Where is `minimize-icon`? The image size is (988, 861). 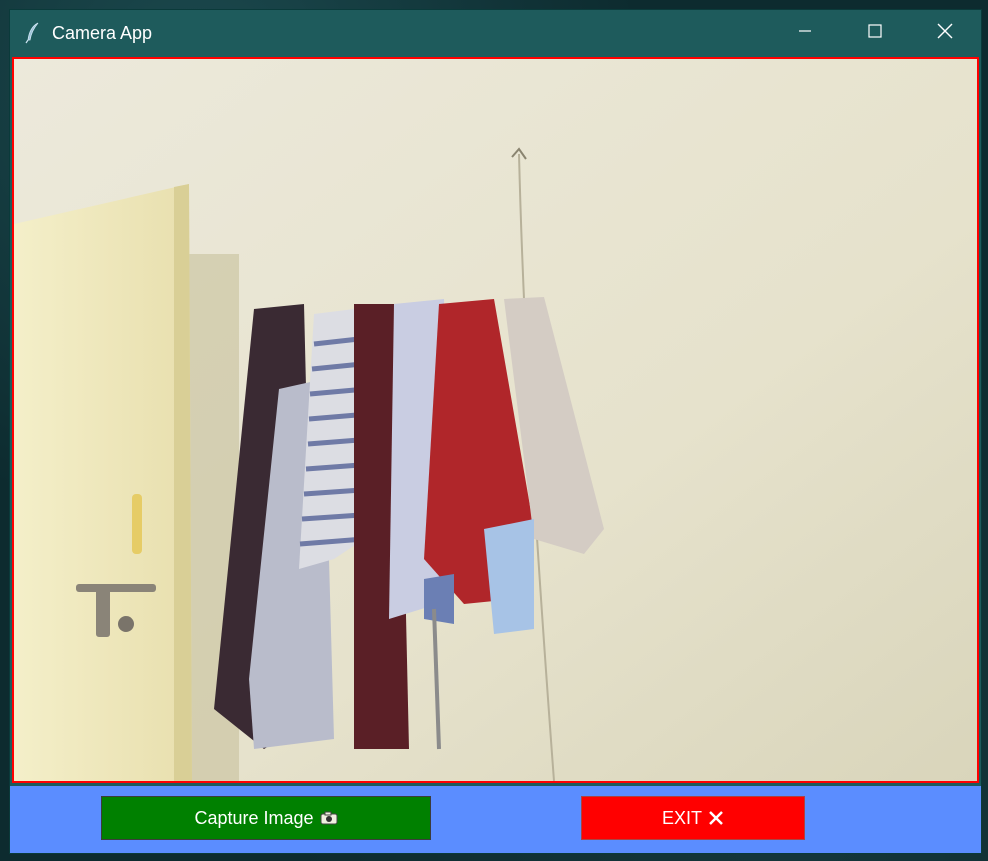 minimize-icon is located at coordinates (805, 33).